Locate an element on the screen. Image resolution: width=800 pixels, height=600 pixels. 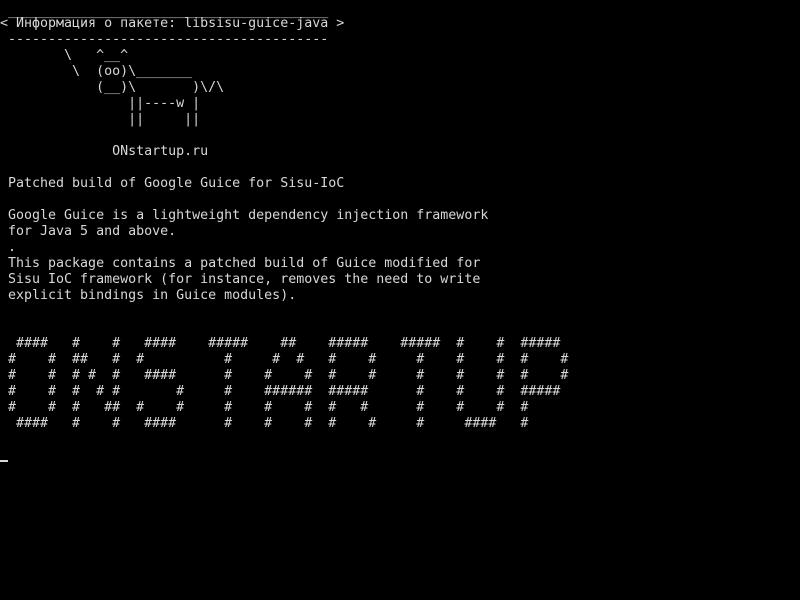
cowsay-art-line: \ ^__^ is located at coordinates (64, 55).